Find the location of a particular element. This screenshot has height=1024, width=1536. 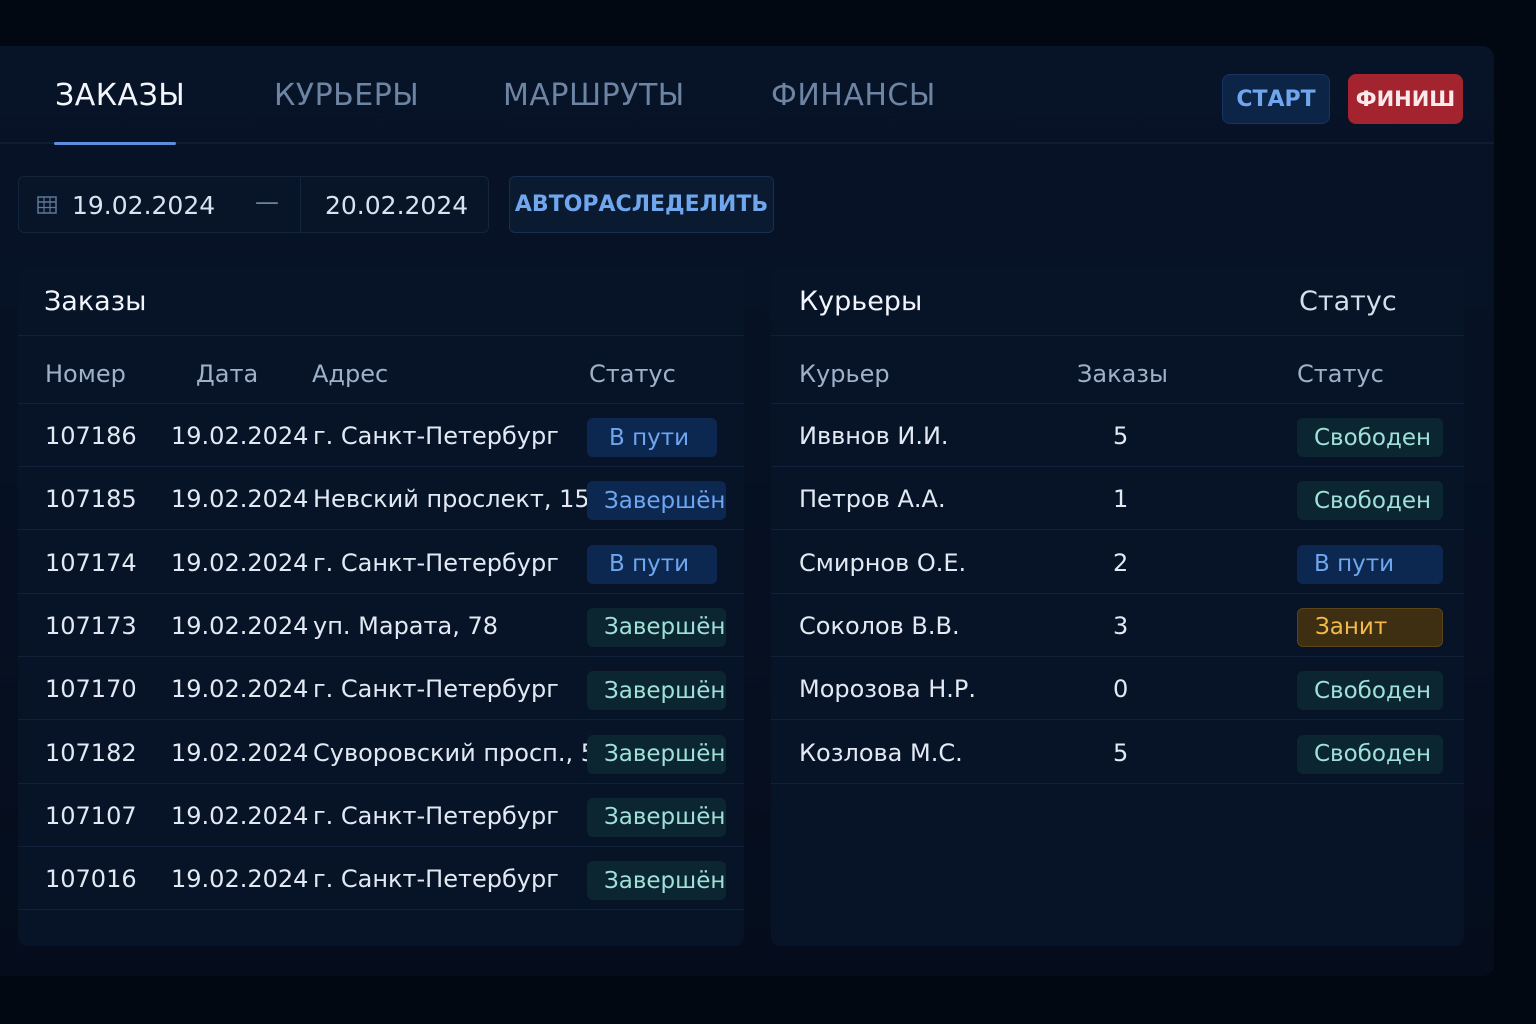

table-row: Козлова М.С. 5 Свободен is located at coordinates (1117, 752).